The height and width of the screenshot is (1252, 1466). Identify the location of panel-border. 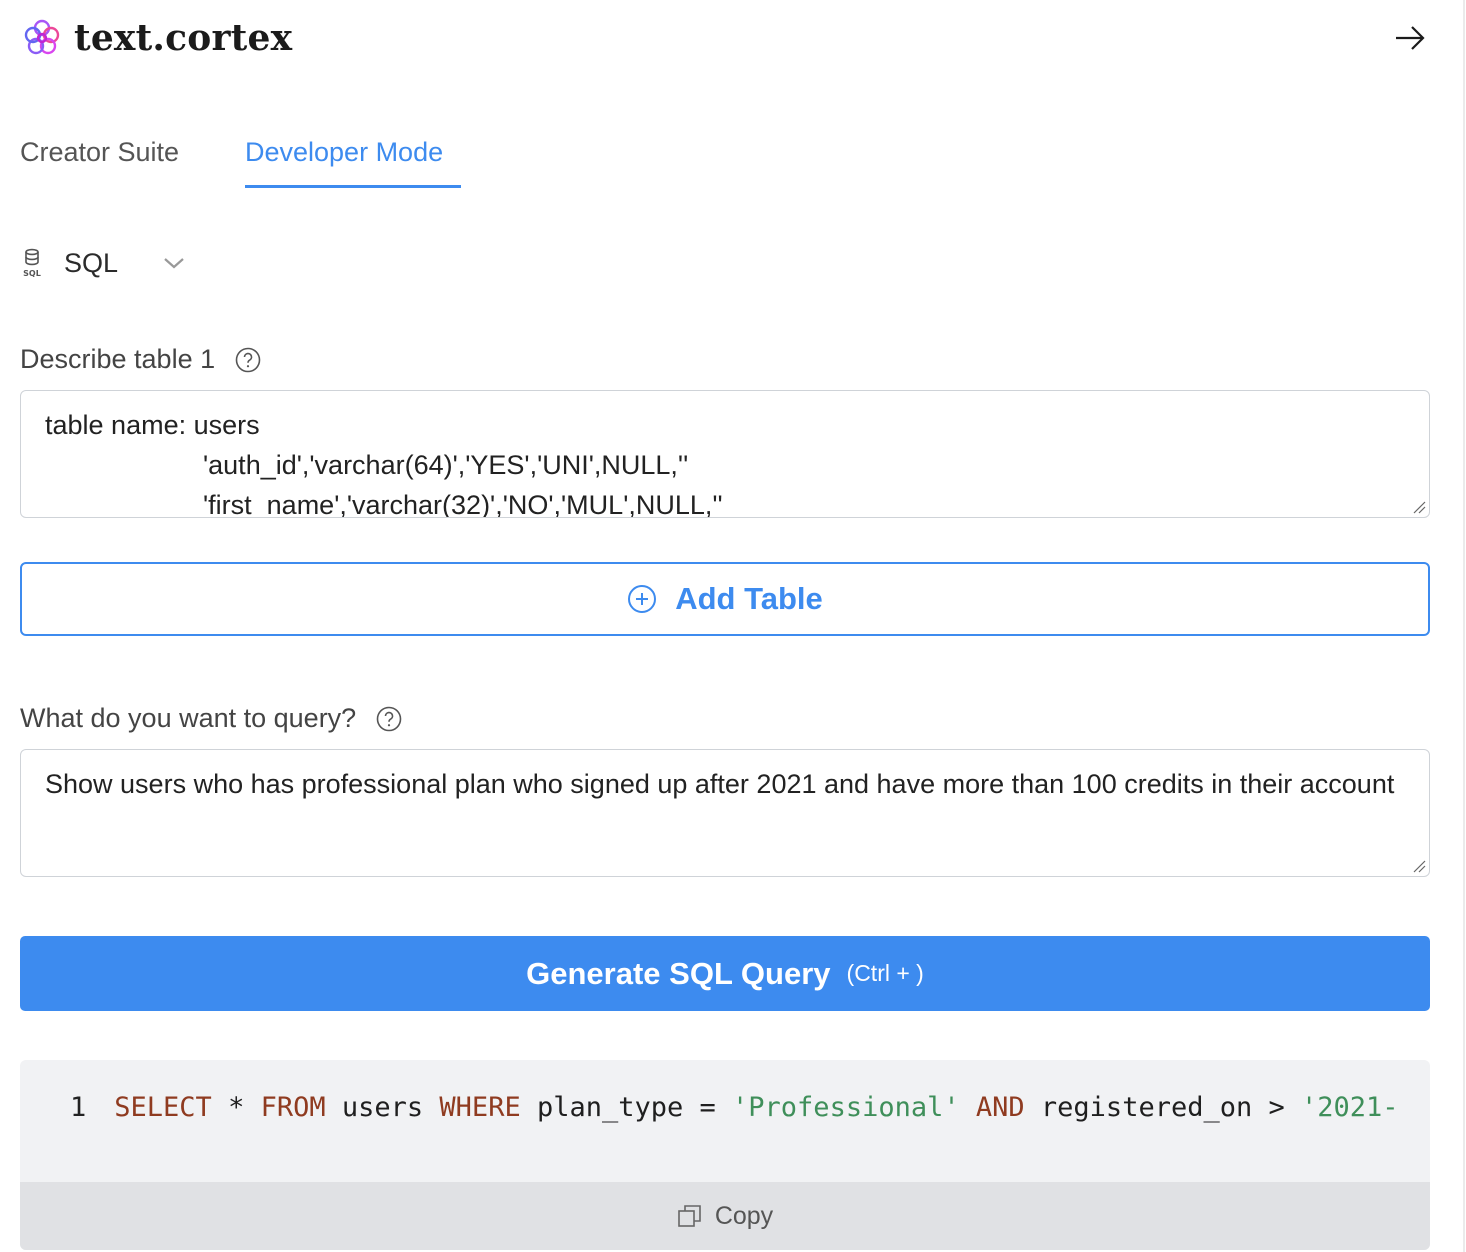
(1464, 626).